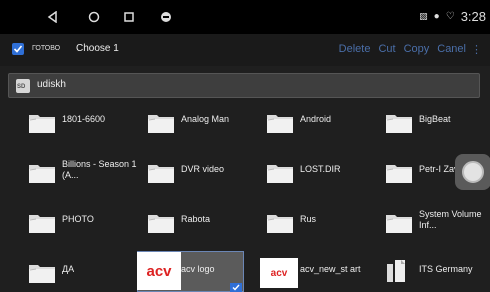  What do you see at coordinates (68, 269) in the screenshot?
I see `item-label: ДА` at bounding box center [68, 269].